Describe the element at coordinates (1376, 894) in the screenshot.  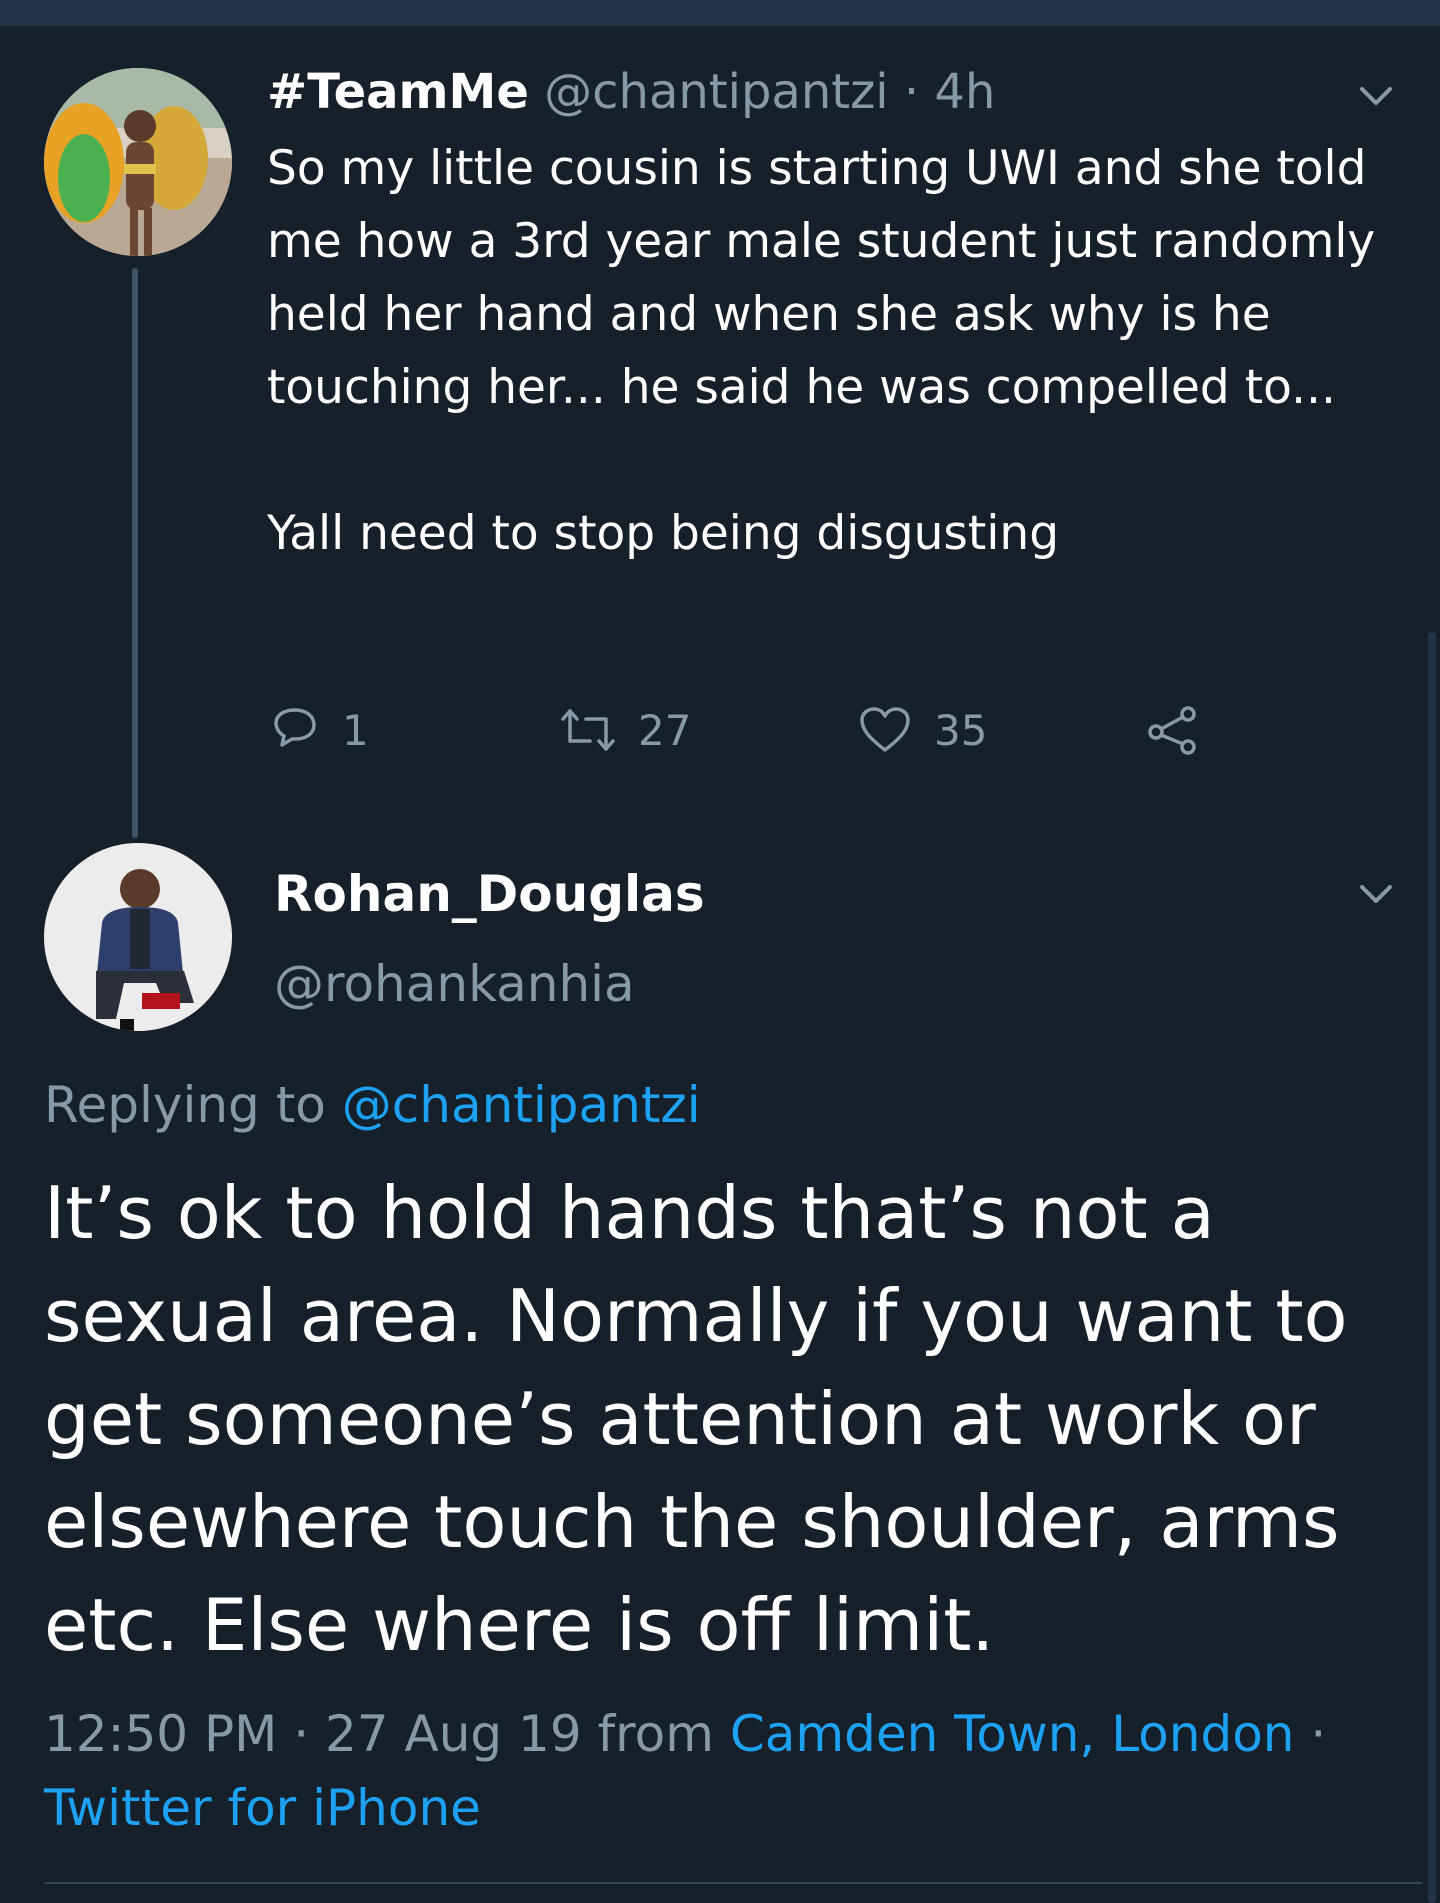
I see `tweet2-chevron-down-icon` at that location.